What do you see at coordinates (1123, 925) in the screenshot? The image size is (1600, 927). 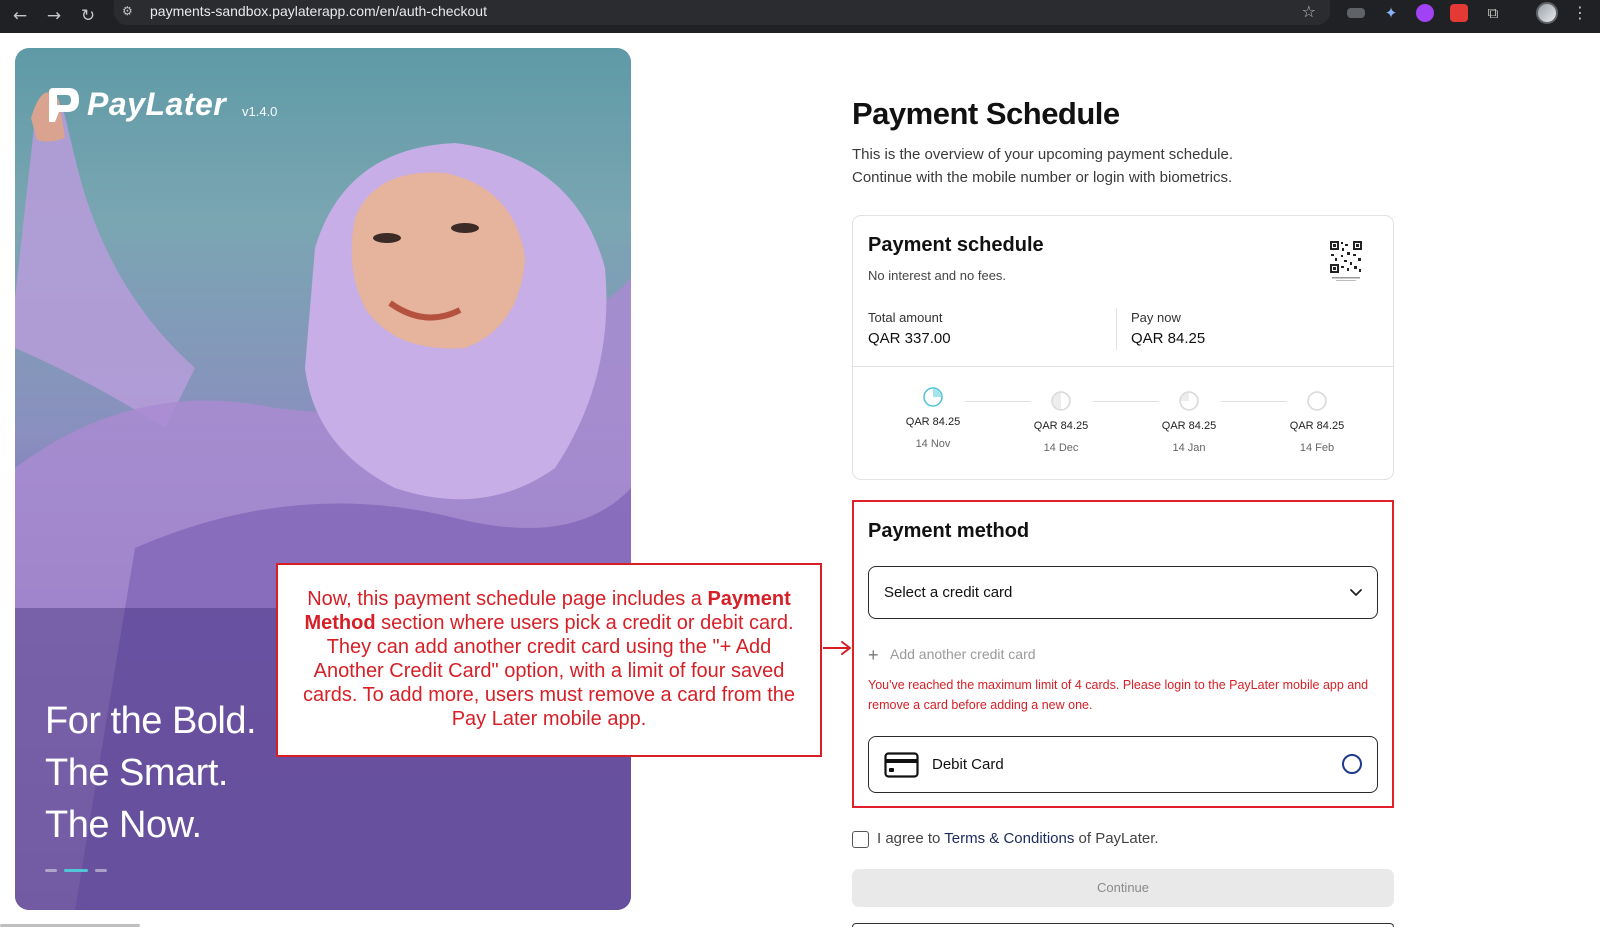 I see `next-button-edge` at bounding box center [1123, 925].